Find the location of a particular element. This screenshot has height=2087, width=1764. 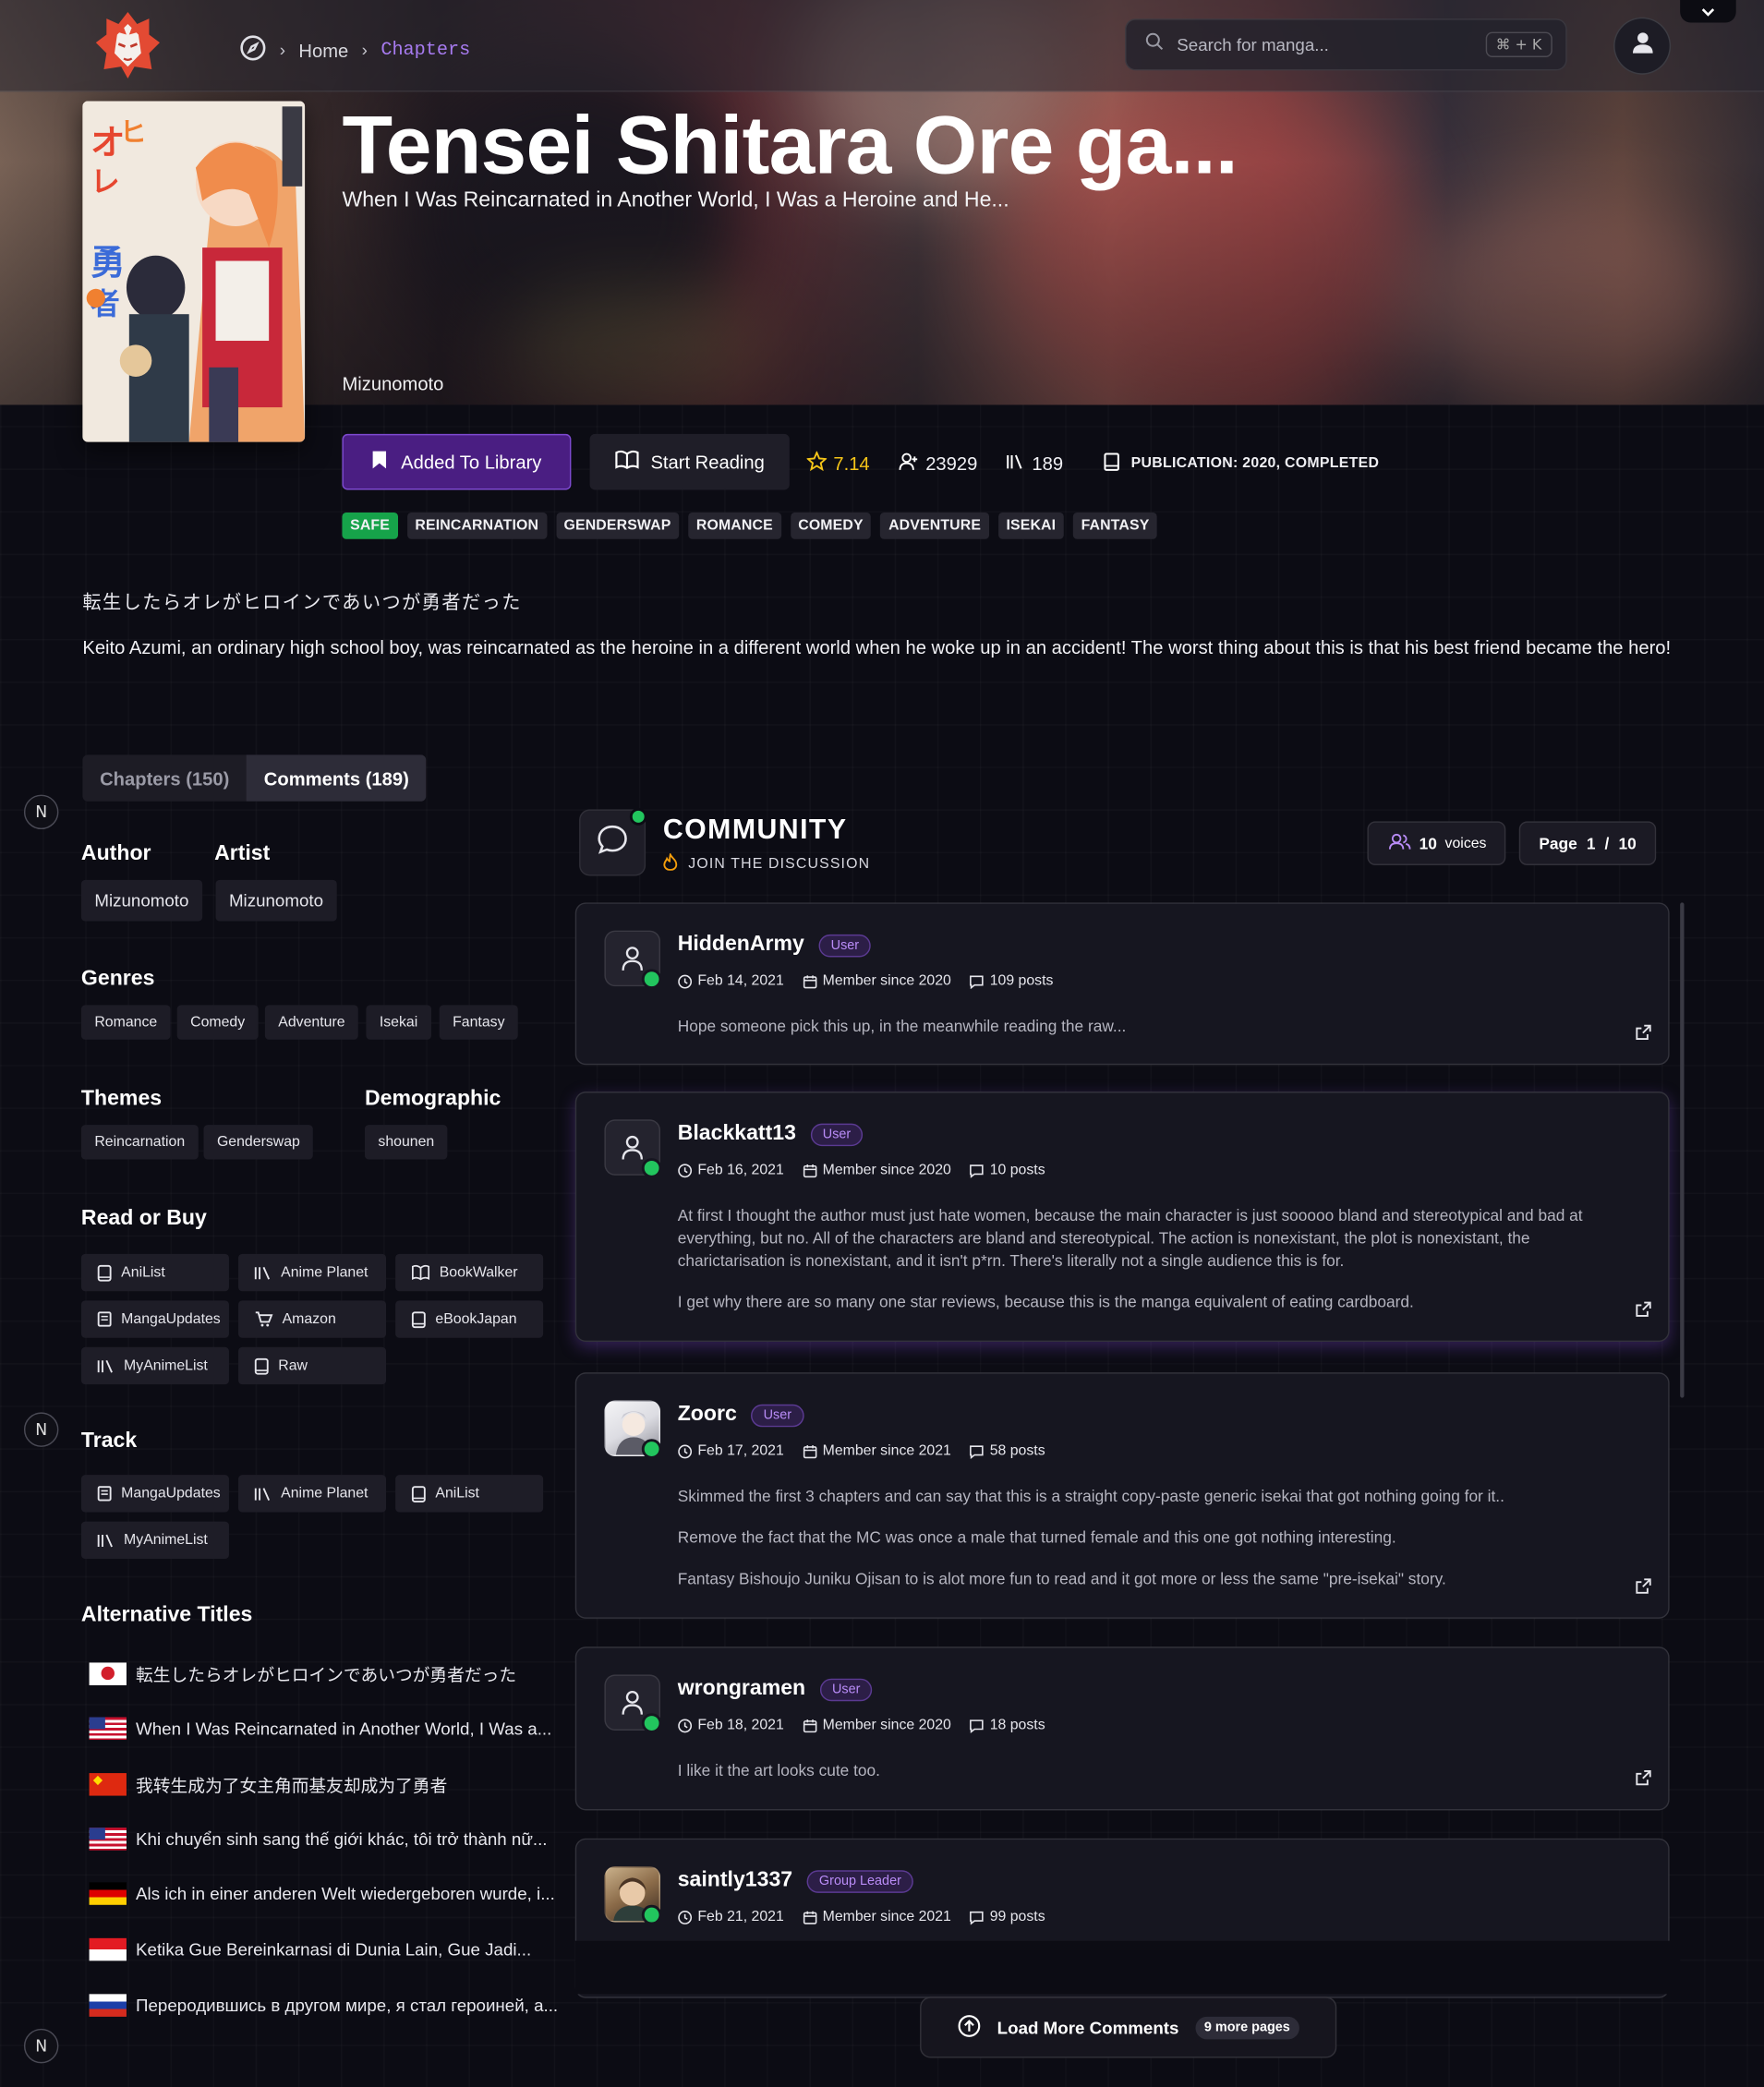

demographic-heading: Demographic is located at coordinates (433, 1099).